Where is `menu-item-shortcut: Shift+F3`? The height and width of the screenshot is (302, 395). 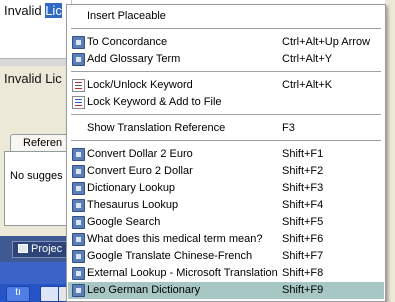
menu-item-shortcut: Shift+F3 is located at coordinates (303, 188).